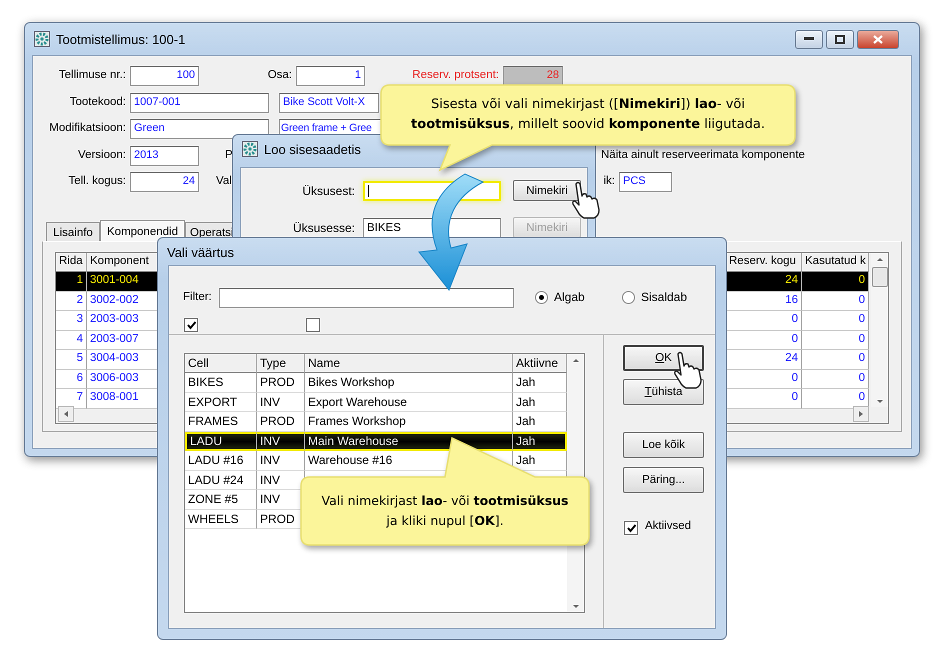  What do you see at coordinates (703, 155) in the screenshot?
I see `checkbox-label: Näita ainult reserveerimata komponente` at bounding box center [703, 155].